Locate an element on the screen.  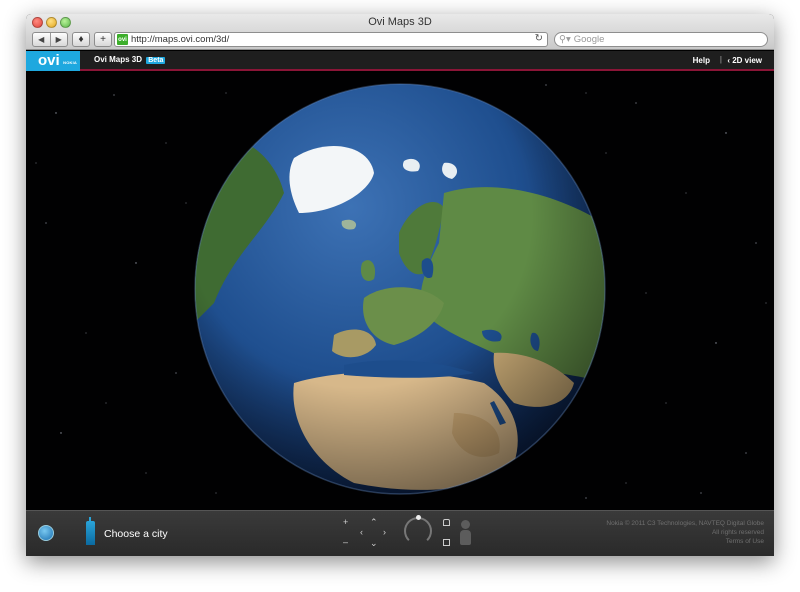
logo-subtext: NOKIA is located at coordinates (70, 62).